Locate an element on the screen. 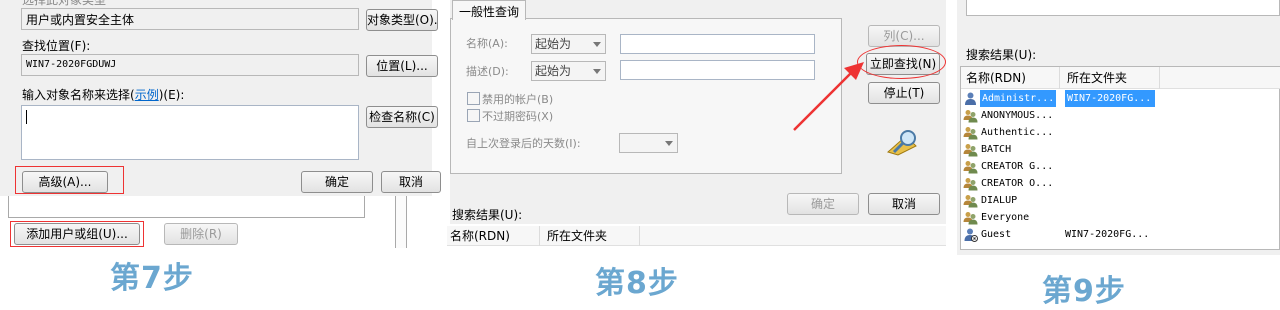 The height and width of the screenshot is (310, 1280). tab-general-query: 一般性查询 is located at coordinates (489, 10).